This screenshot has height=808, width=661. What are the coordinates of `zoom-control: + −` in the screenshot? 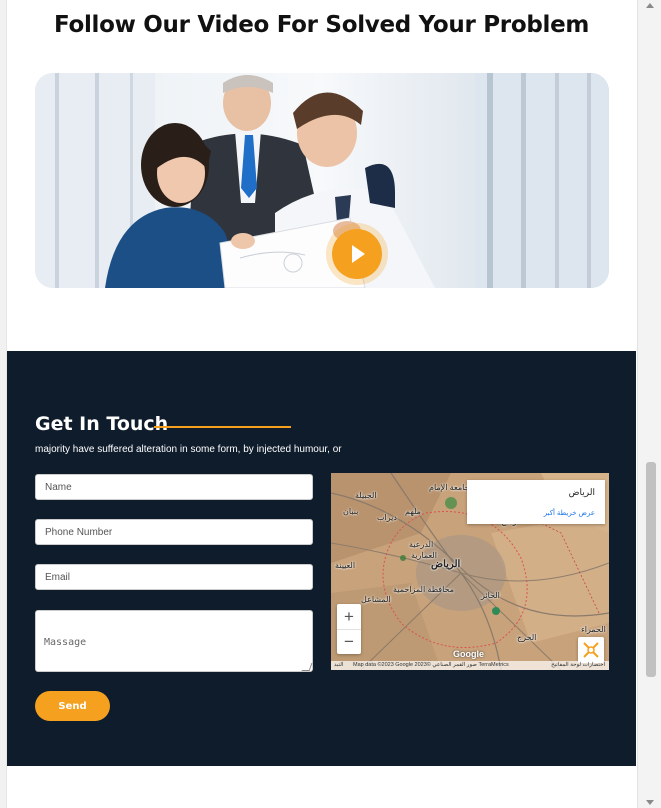 It's located at (349, 629).